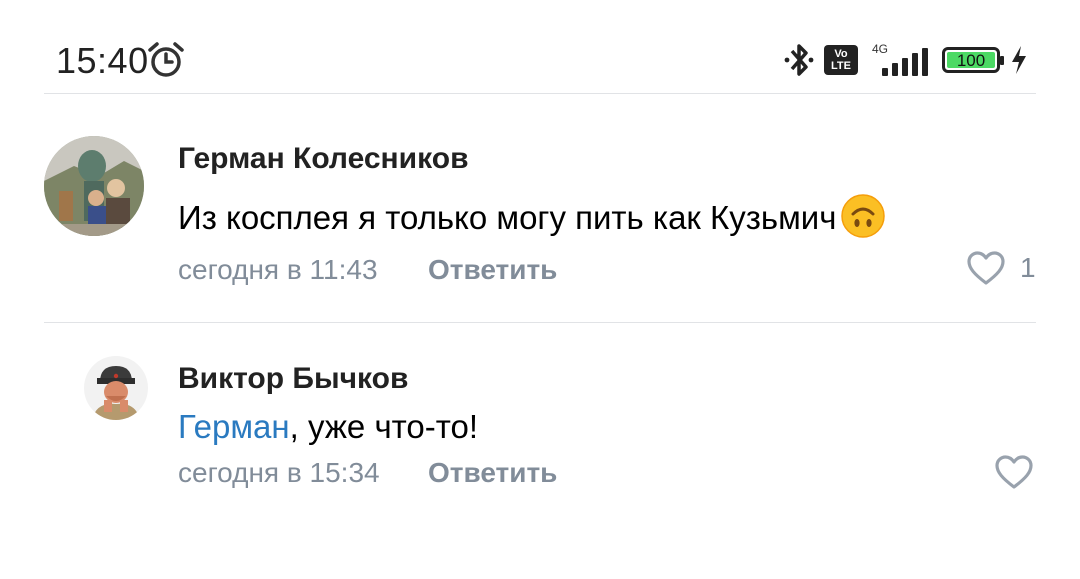  Describe the element at coordinates (900, 60) in the screenshot. I see `cellular-signal-icon: 4G` at that location.